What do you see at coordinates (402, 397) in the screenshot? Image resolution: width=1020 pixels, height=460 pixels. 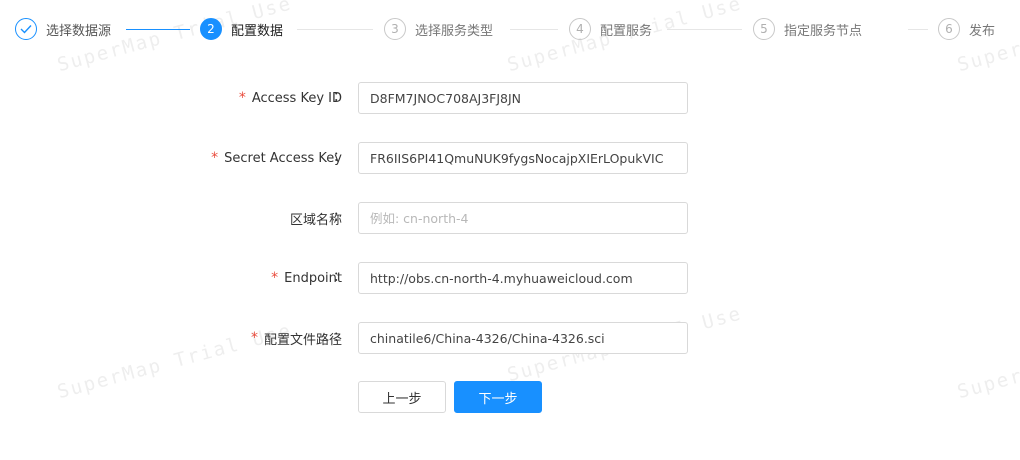 I see `previous-step-button: 上一步` at bounding box center [402, 397].